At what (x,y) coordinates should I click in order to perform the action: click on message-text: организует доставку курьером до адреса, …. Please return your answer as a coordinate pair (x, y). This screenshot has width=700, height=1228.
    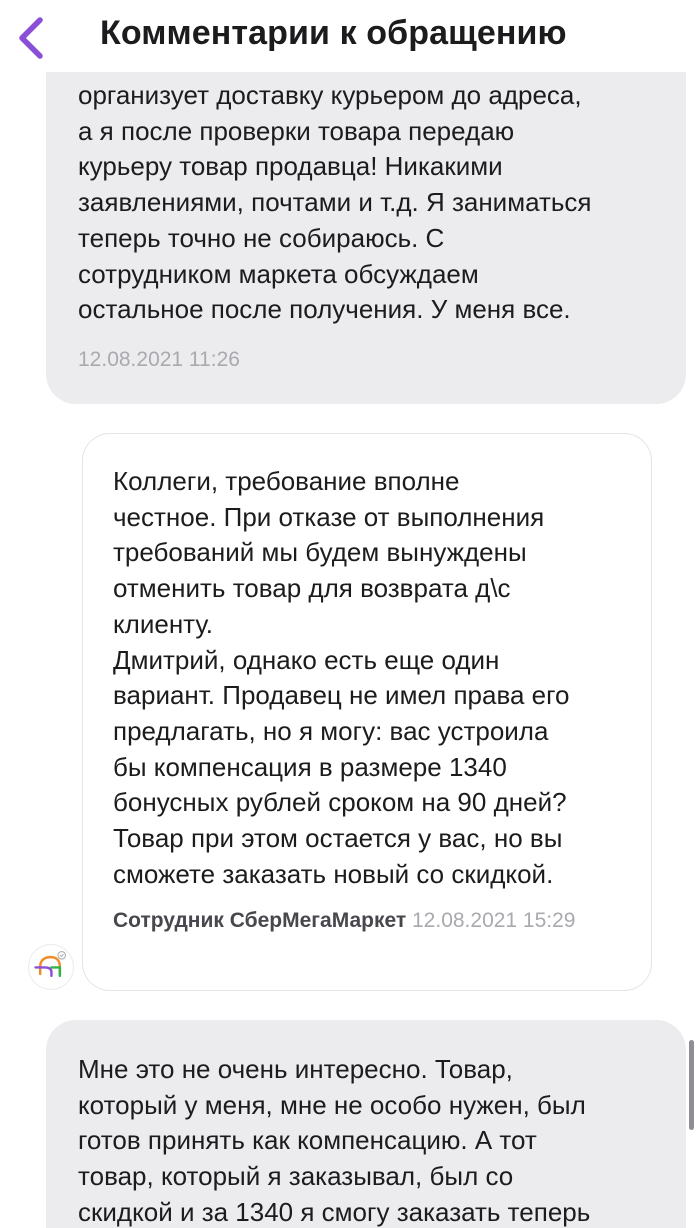
    Looking at the image, I should click on (335, 202).